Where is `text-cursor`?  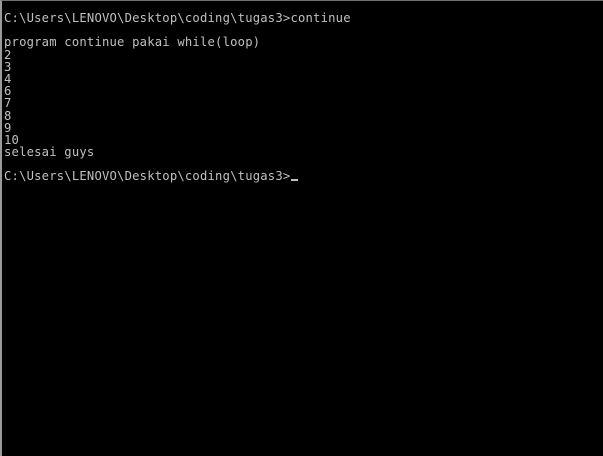 text-cursor is located at coordinates (295, 180).